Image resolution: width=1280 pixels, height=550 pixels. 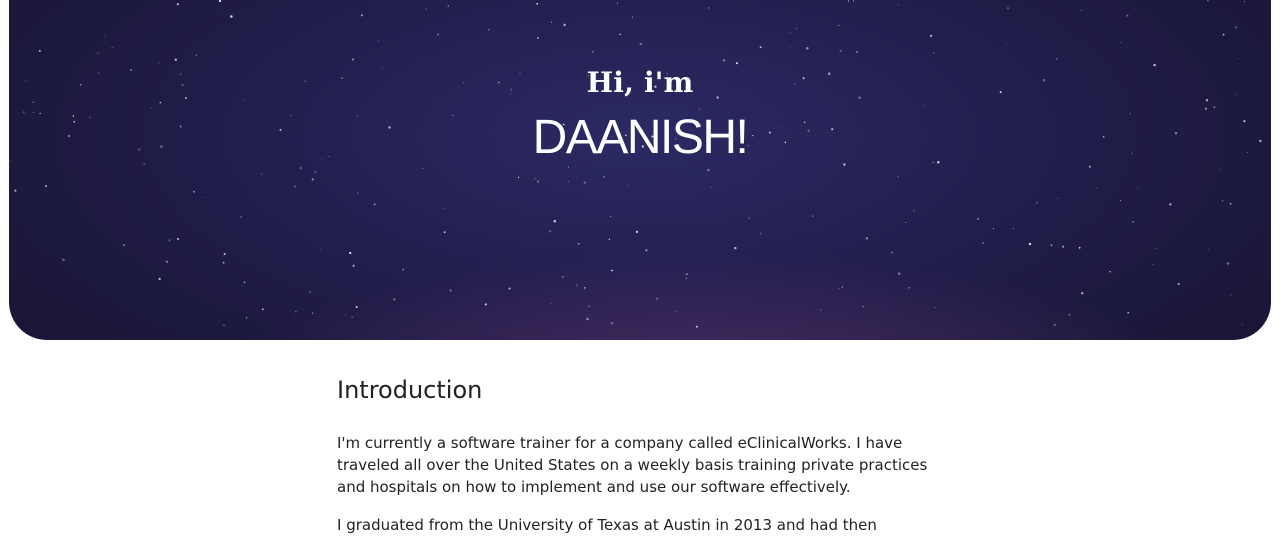 I want to click on hero-greeting: Hi, i'm, so click(x=640, y=82).